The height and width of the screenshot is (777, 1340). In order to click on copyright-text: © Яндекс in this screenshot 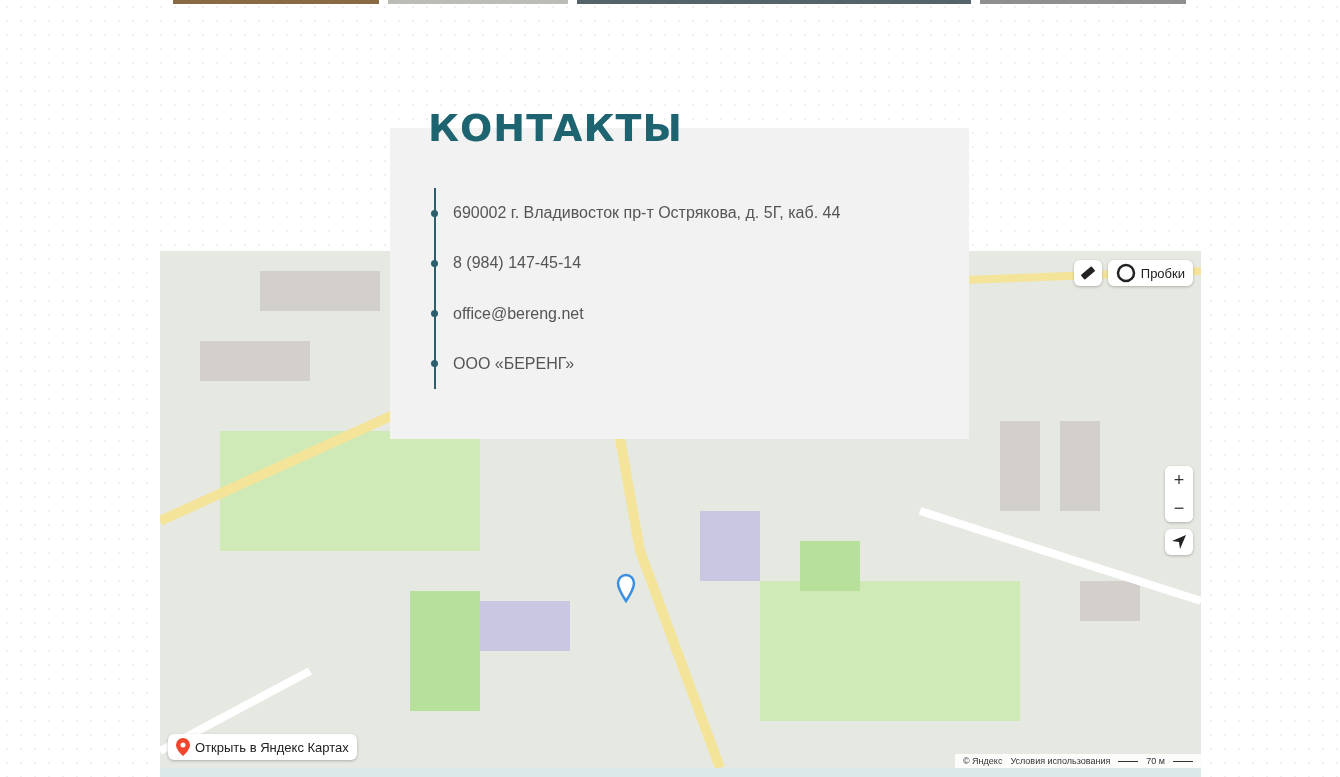, I will do `click(983, 761)`.